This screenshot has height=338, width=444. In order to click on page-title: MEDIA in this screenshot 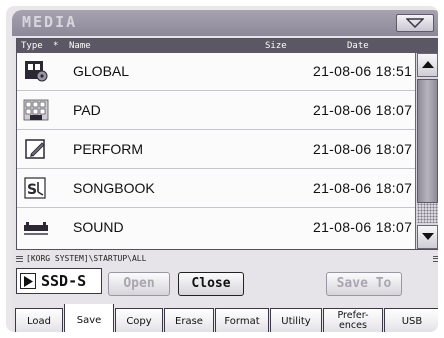, I will do `click(50, 22)`.